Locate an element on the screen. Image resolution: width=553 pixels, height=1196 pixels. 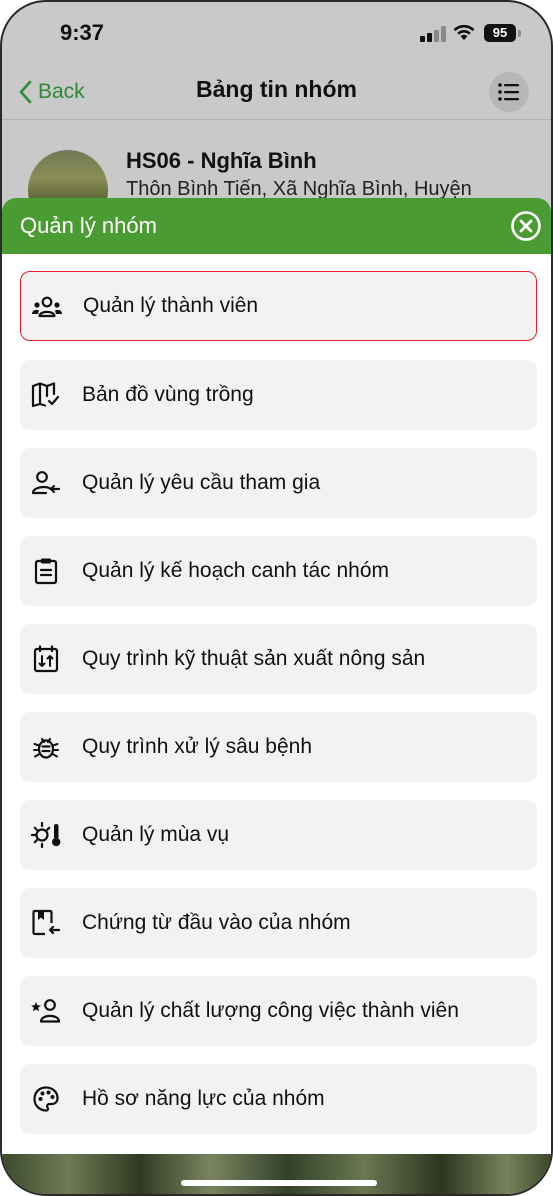
sheet-header: Quản lý nhóm is located at coordinates (276, 226).